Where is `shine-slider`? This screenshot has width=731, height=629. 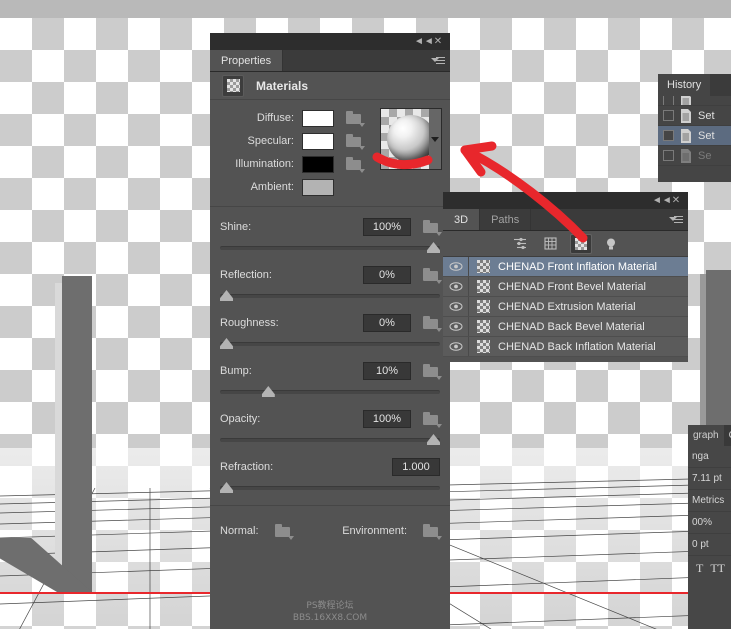
shine-slider is located at coordinates (330, 248).